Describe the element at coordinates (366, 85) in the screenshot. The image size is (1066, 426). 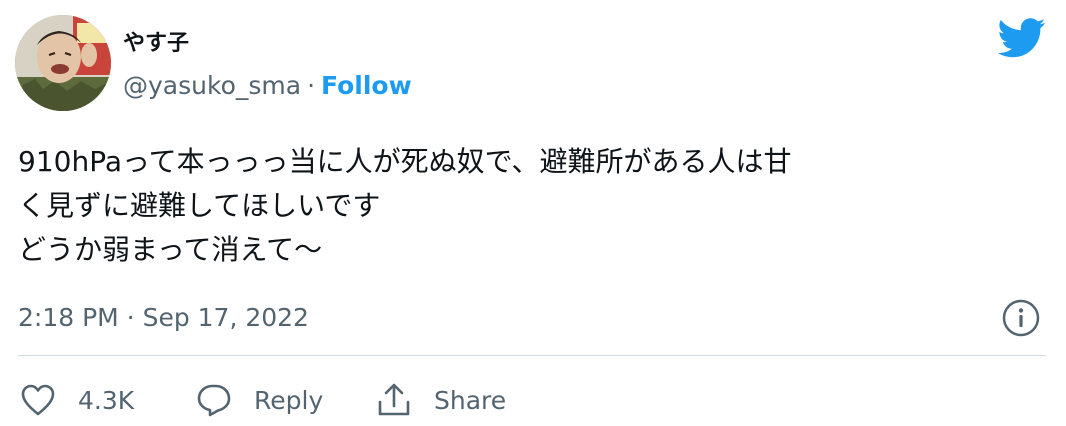
I see `follow-button: Follow` at that location.